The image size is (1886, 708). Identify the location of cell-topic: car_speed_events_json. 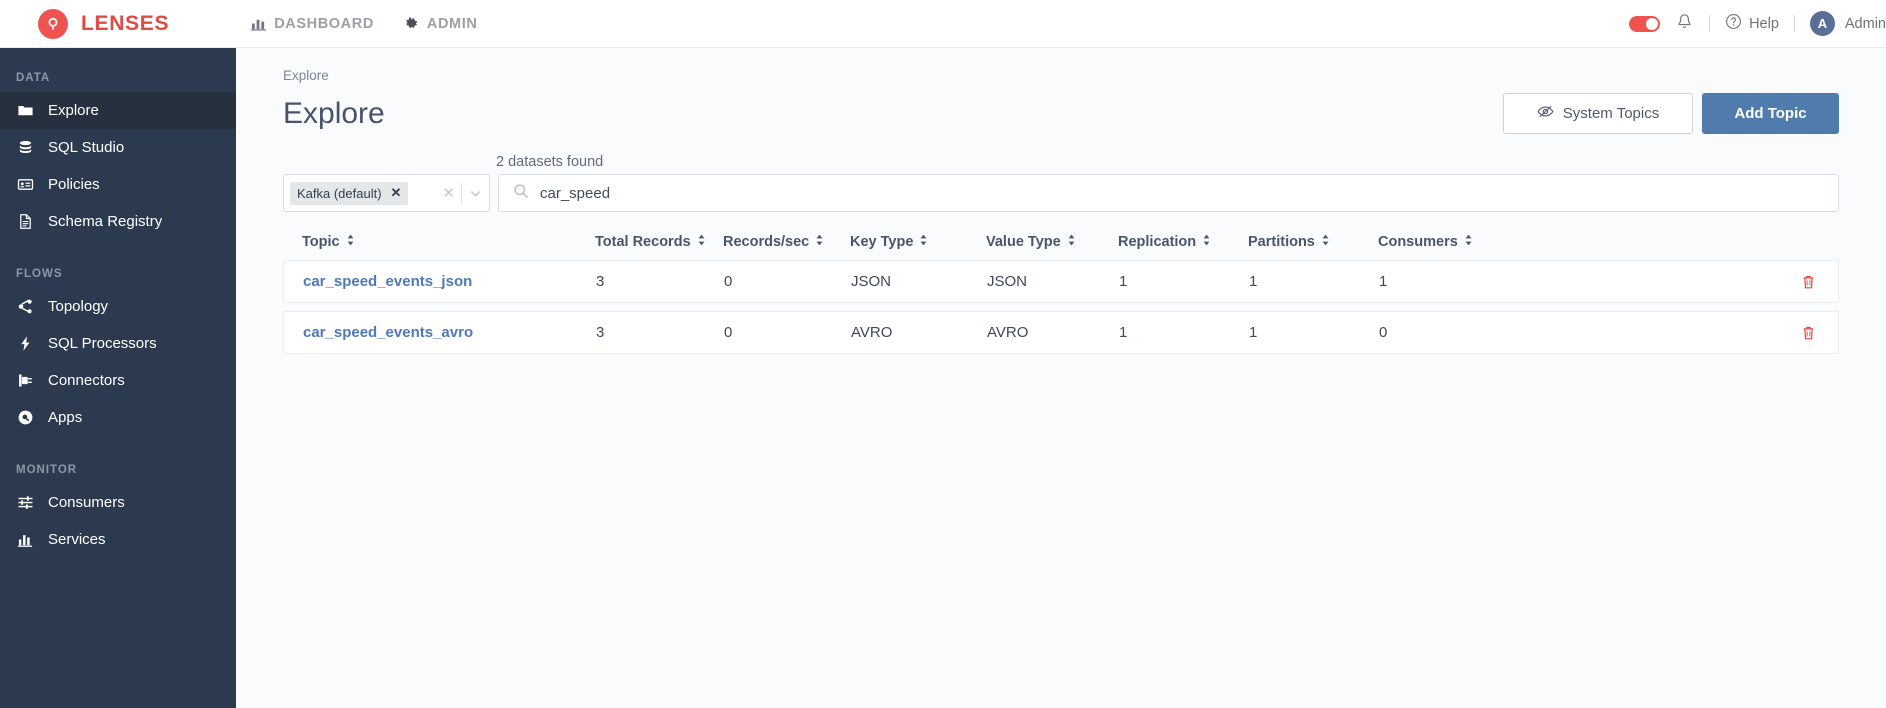
(440, 281).